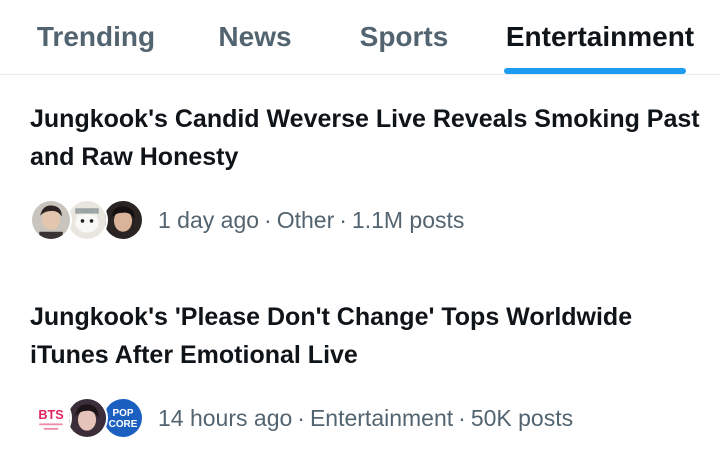 The image size is (720, 461). Describe the element at coordinates (209, 219) in the screenshot. I see `story-time: 1 day ago` at that location.